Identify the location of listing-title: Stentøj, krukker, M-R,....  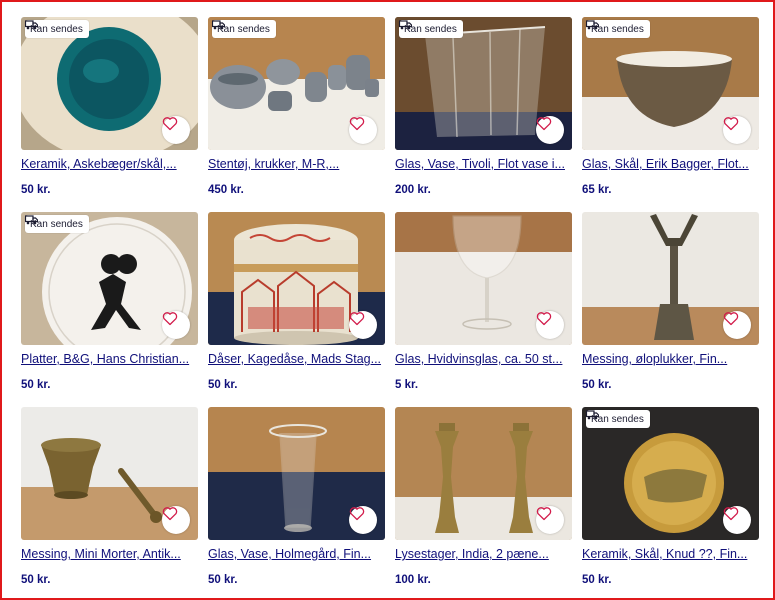
(296, 164).